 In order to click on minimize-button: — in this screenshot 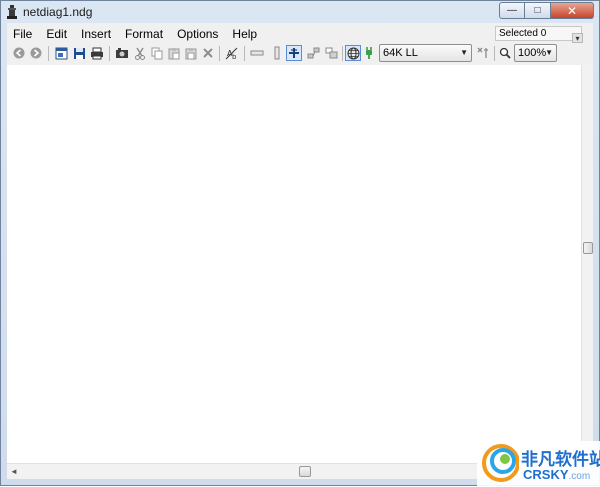, I will do `click(512, 10)`.